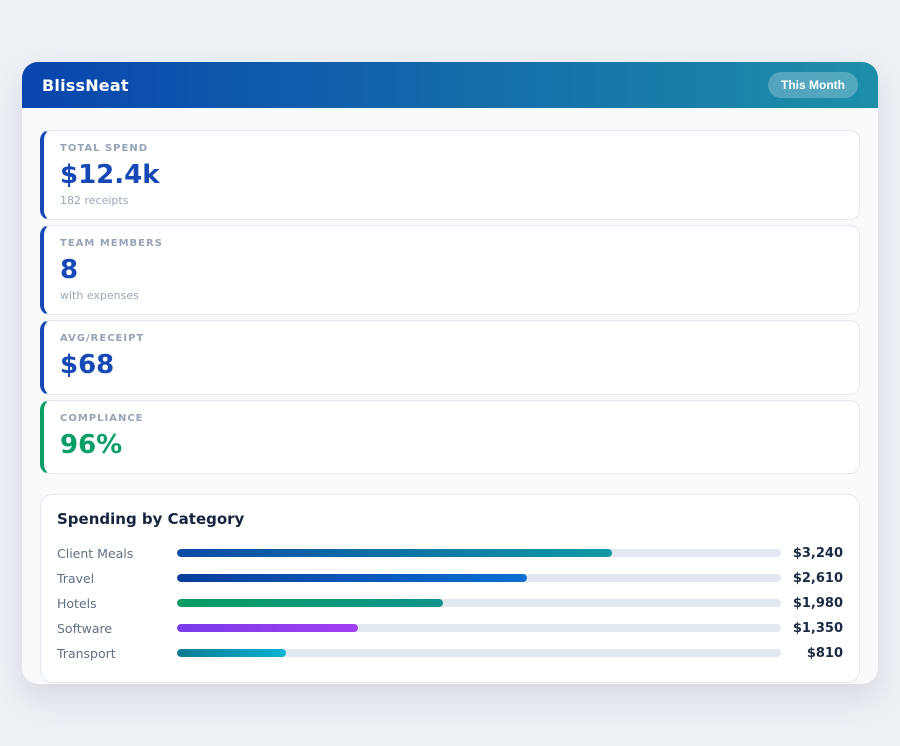 This screenshot has height=746, width=900. What do you see at coordinates (817, 603) in the screenshot?
I see `category-value: $1,980` at bounding box center [817, 603].